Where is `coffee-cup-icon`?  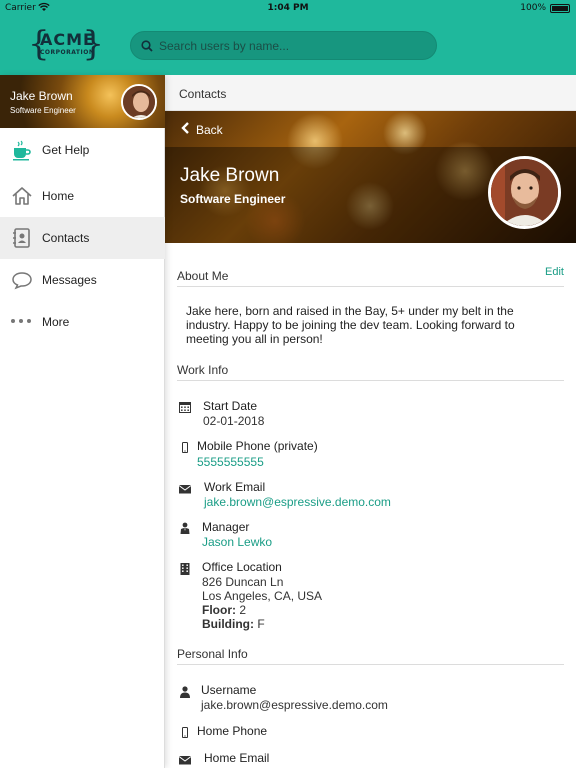
coffee-cup-icon is located at coordinates (22, 150).